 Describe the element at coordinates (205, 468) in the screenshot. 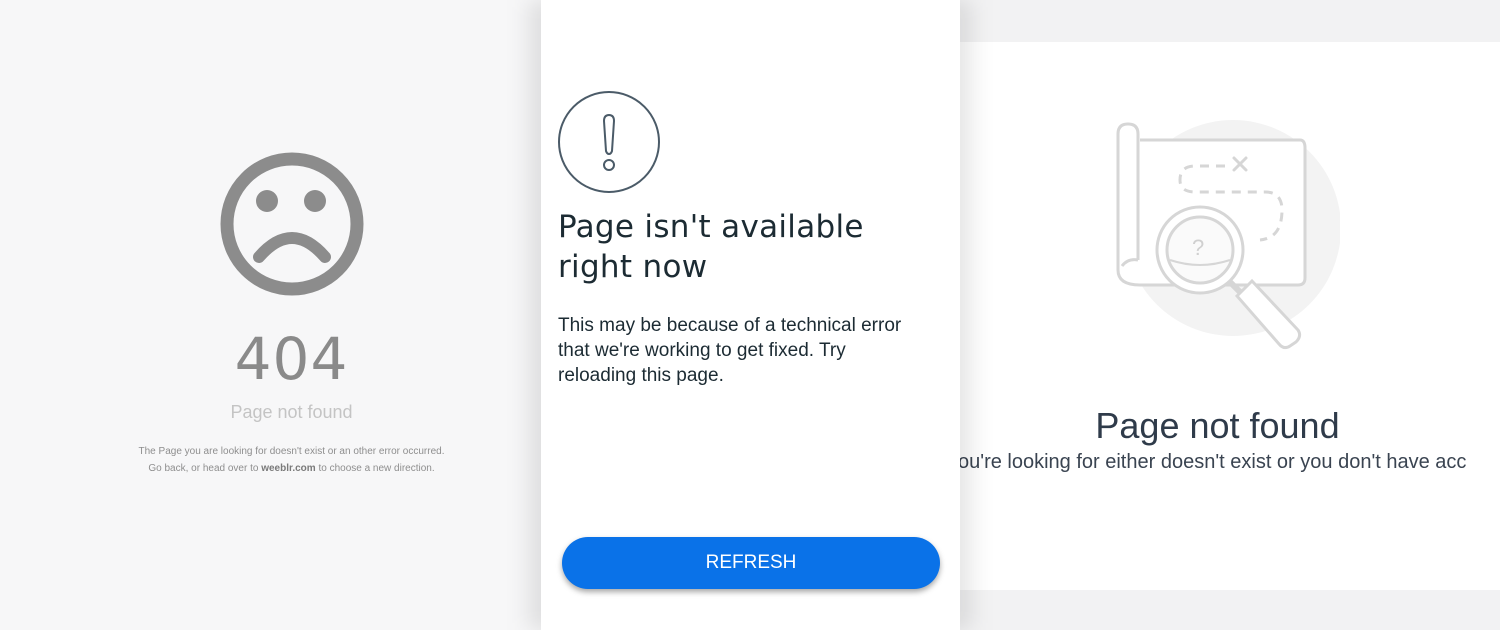

I see `left-desc-text: Go back, or head over to` at that location.